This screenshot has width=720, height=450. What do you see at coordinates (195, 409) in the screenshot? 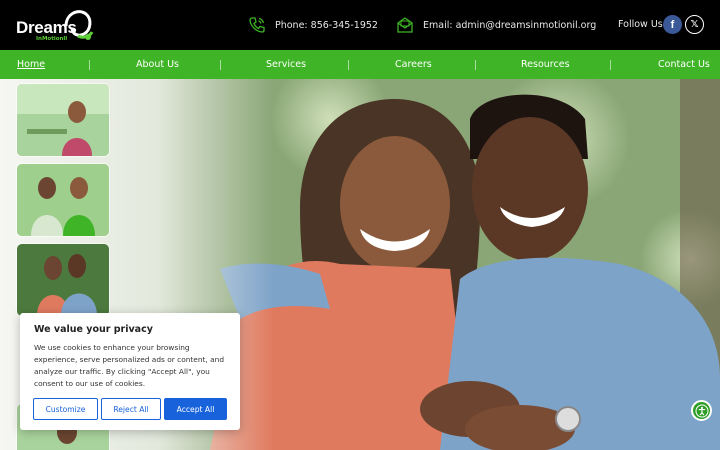
I see `accept-all-button: Accept All` at bounding box center [195, 409].